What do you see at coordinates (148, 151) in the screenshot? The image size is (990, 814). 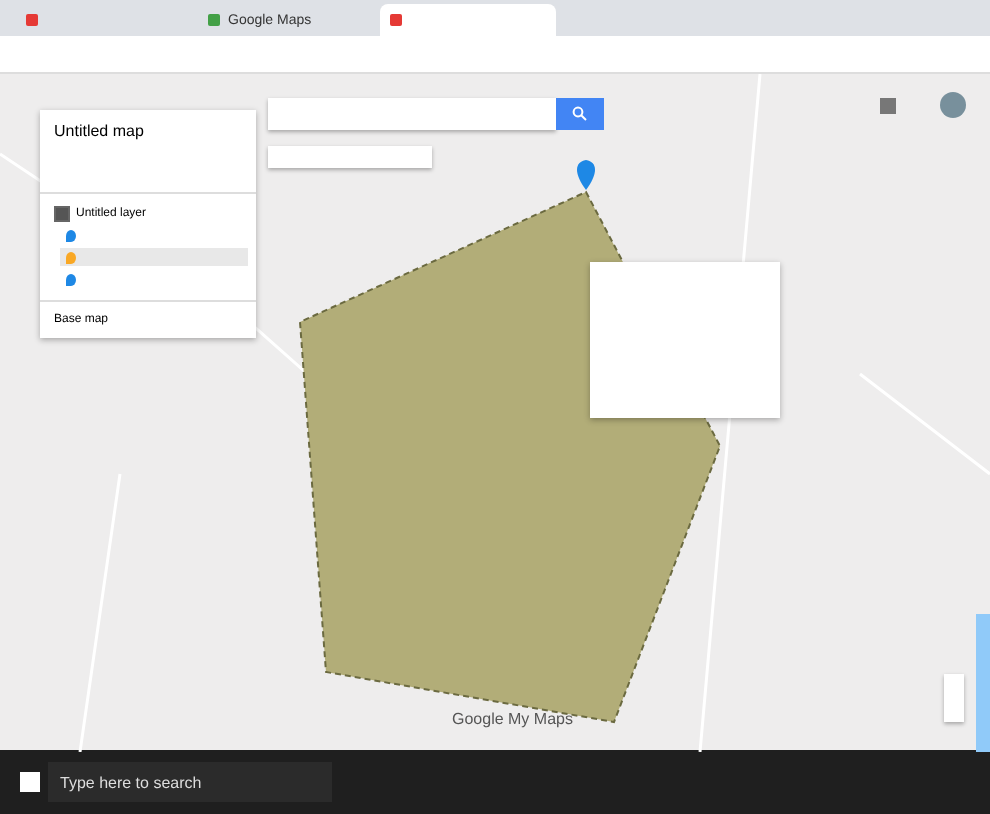 I see `map-title: Untitled map` at bounding box center [148, 151].